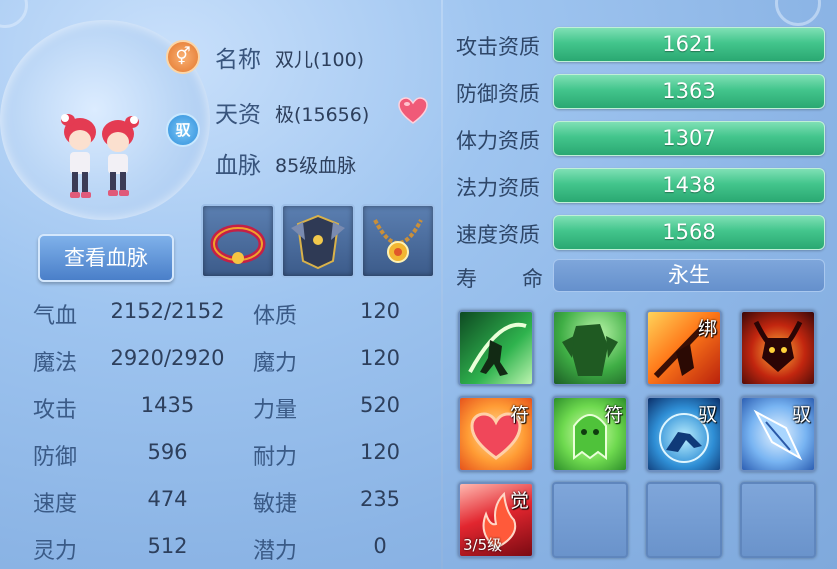 The height and width of the screenshot is (569, 837). Describe the element at coordinates (238, 60) in the screenshot. I see `name-label: 名称` at that location.